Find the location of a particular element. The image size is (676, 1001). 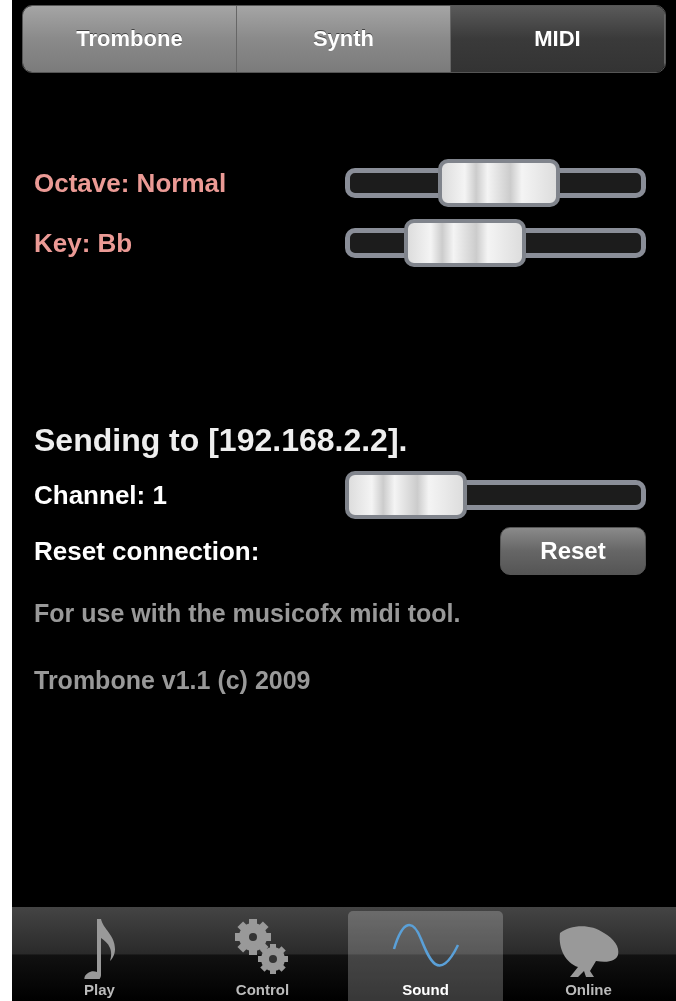

tab-label: Sound is located at coordinates (425, 989).